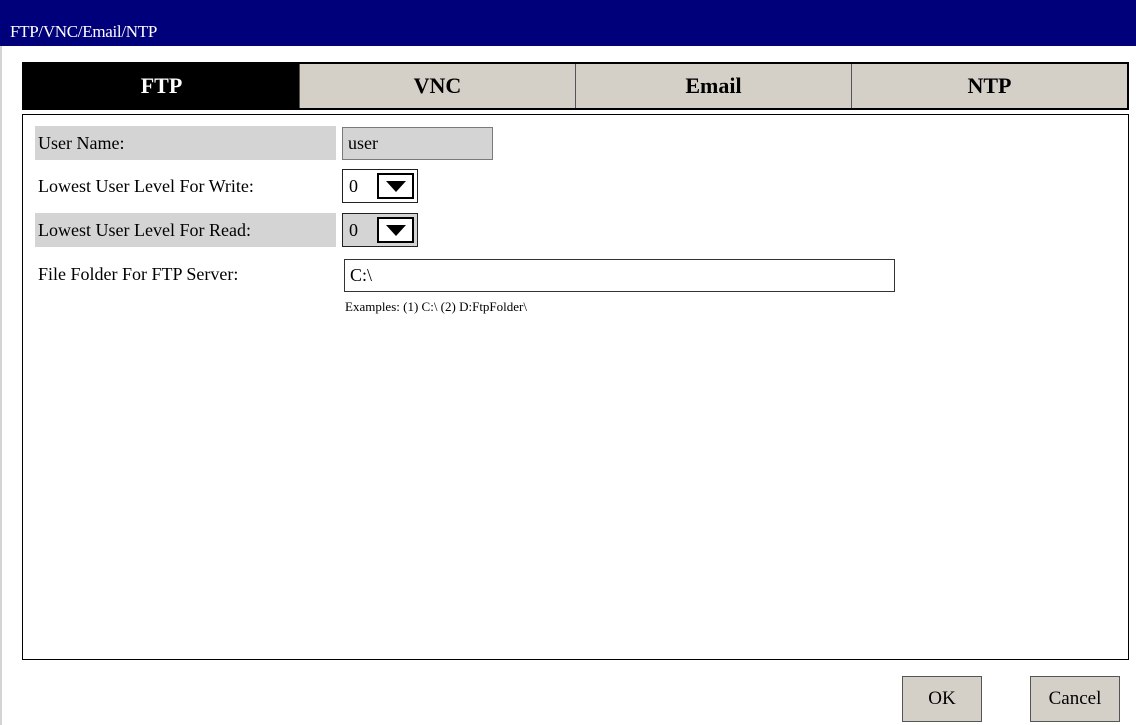 The height and width of the screenshot is (725, 1136). Describe the element at coordinates (185, 230) in the screenshot. I see `read-level-label: Lowest User Level For Read:` at that location.